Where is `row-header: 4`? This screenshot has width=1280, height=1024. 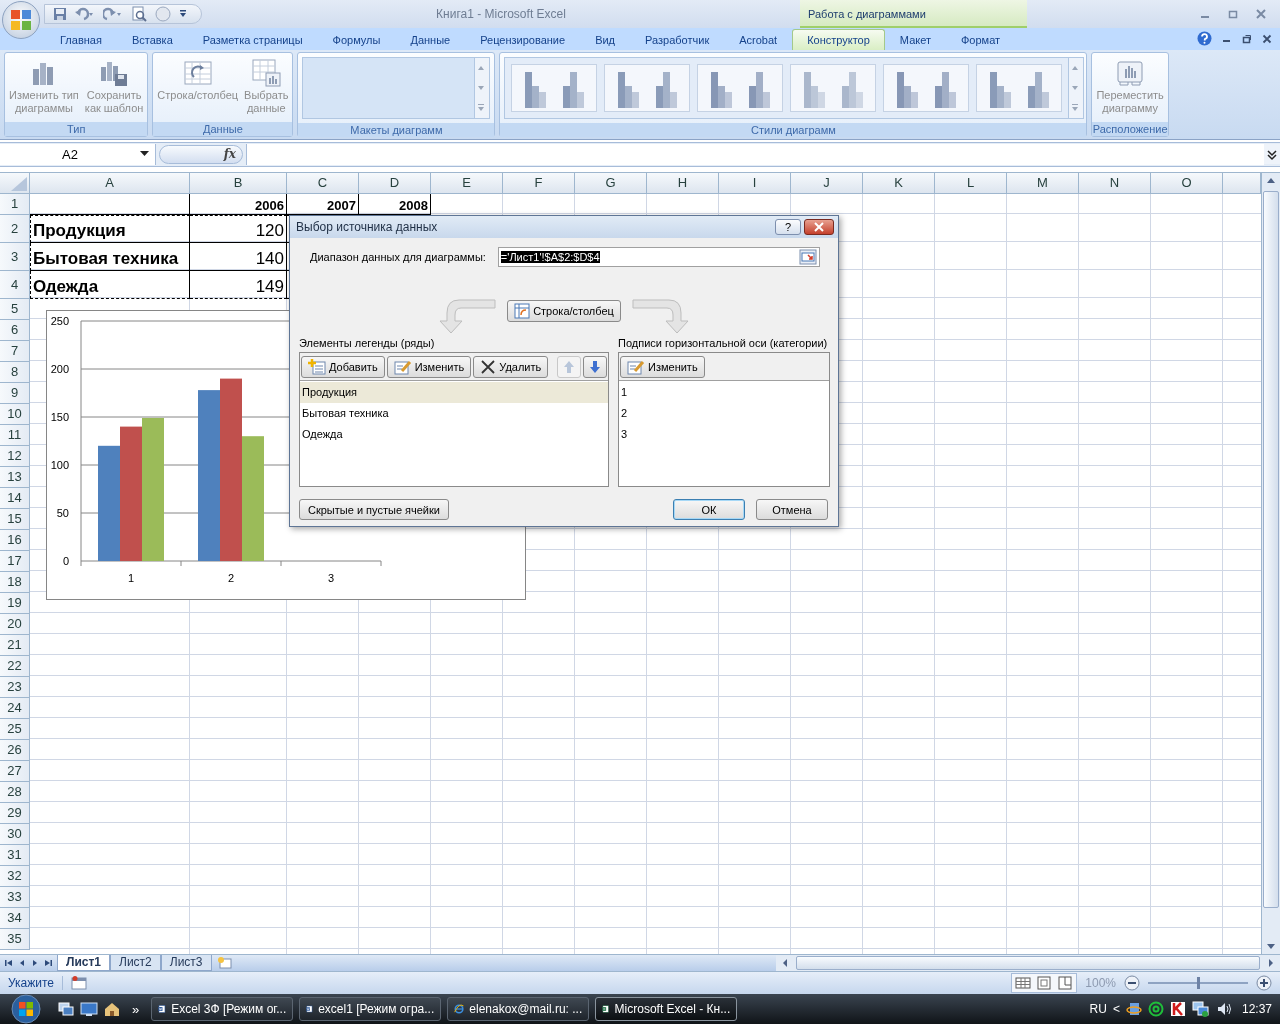 row-header: 4 is located at coordinates (15, 284).